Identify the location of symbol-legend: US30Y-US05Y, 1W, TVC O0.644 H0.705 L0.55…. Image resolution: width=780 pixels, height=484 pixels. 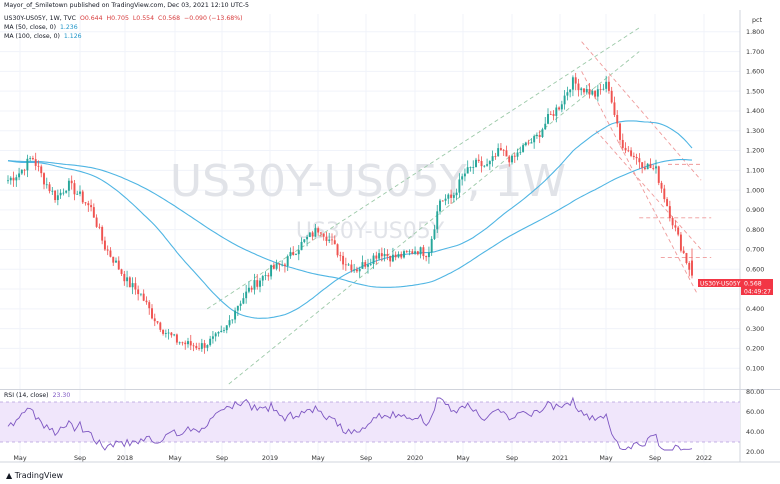
(124, 18).